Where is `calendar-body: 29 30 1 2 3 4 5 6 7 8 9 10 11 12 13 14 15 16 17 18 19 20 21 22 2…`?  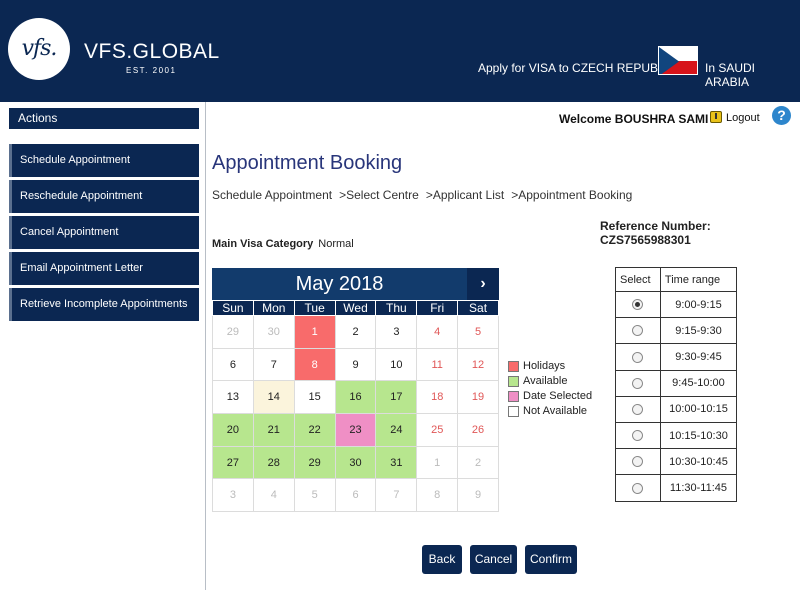
calendar-body: 29 30 1 2 3 4 5 6 7 8 9 10 11 12 13 14 15 16 17 18 19 20 21 22 2… is located at coordinates (355, 414).